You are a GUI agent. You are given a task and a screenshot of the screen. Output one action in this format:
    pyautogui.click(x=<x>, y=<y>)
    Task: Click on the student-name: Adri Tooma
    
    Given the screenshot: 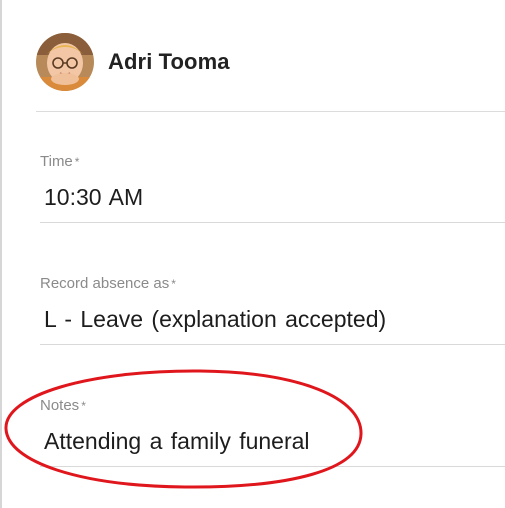 What is the action you would take?
    pyautogui.click(x=169, y=61)
    